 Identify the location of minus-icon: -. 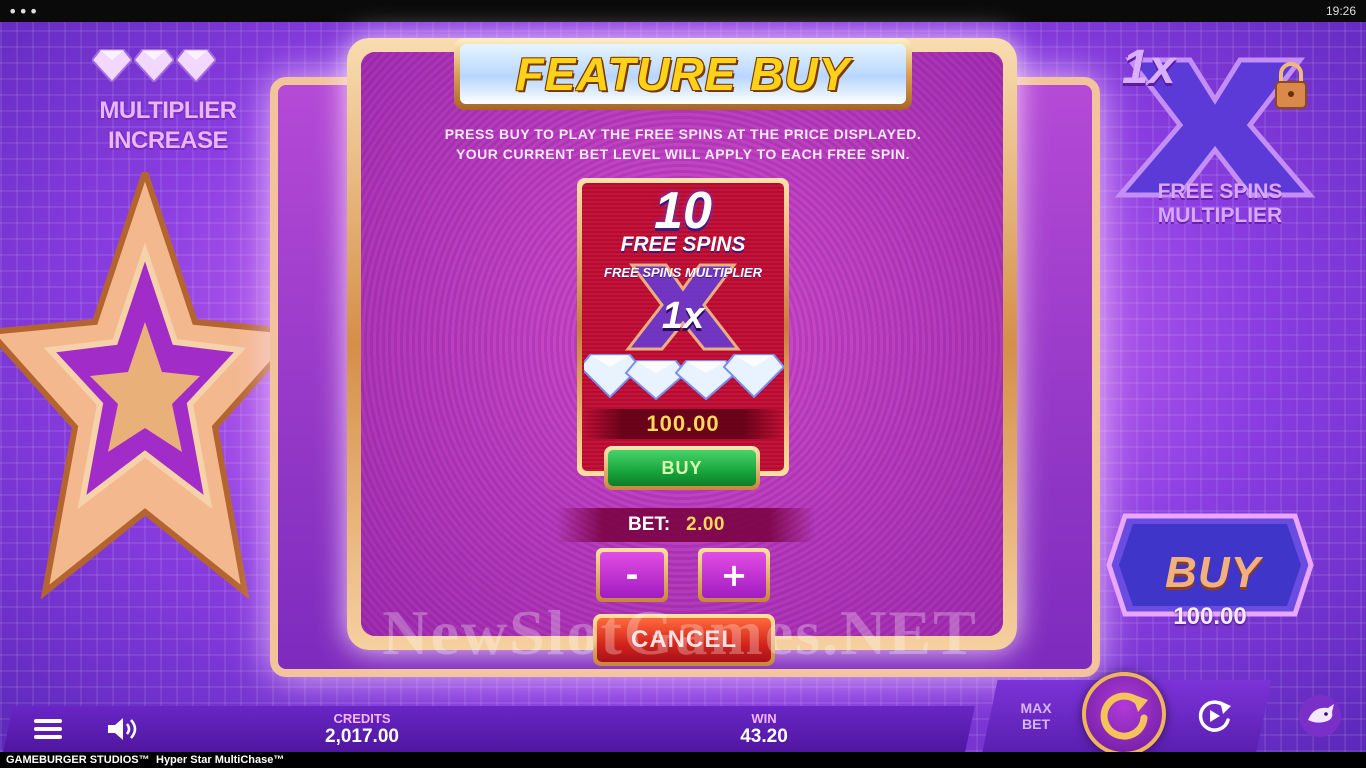
(632, 575).